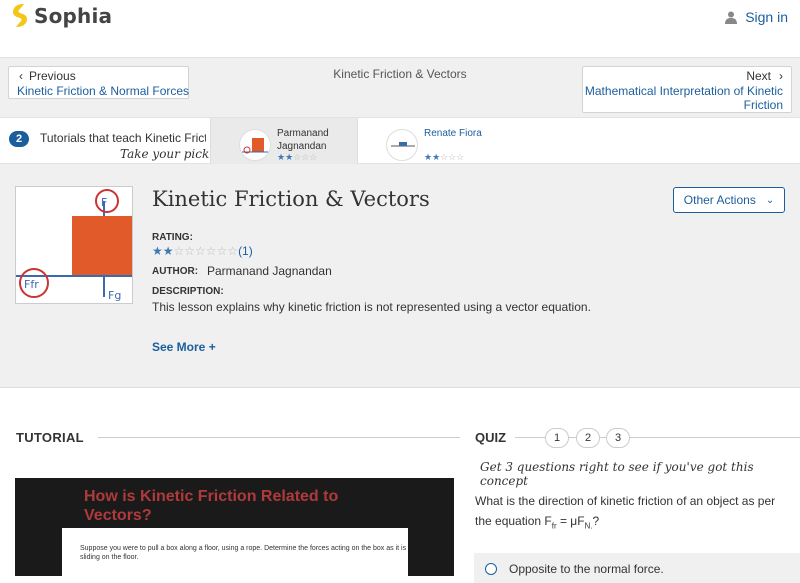 This screenshot has width=800, height=583. I want to click on stars-empty: ☆☆☆☆☆☆, so click(206, 251).